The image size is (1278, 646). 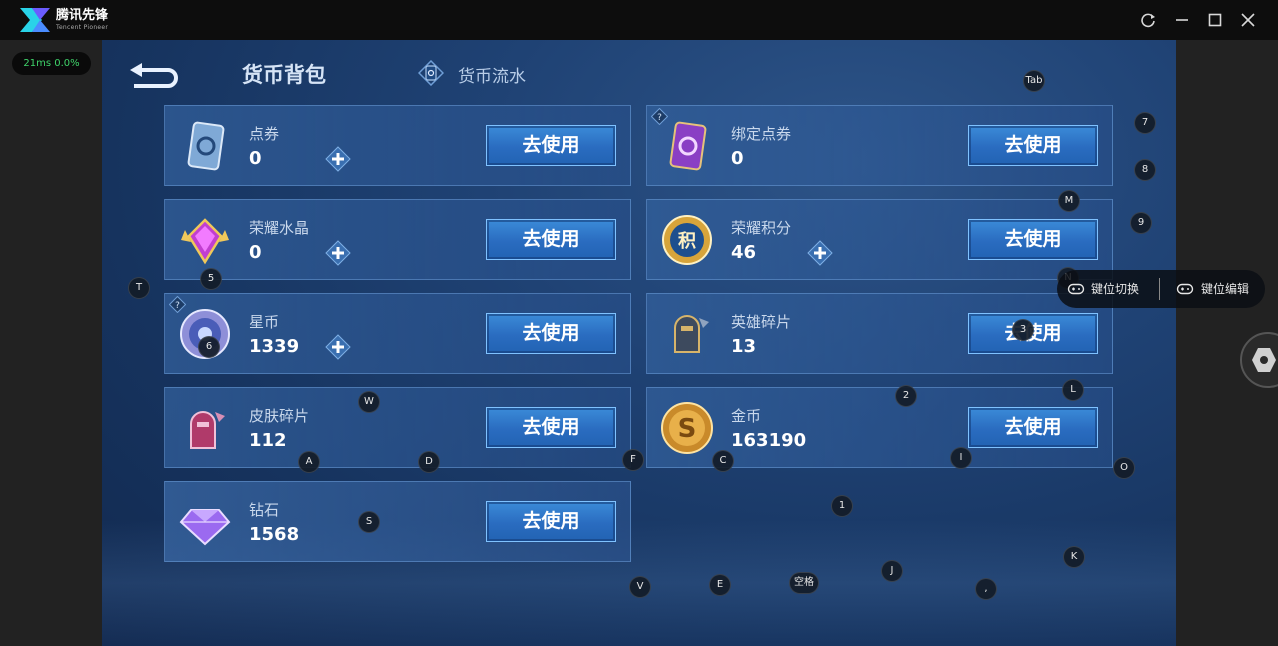 What do you see at coordinates (1185, 289) in the screenshot?
I see `gamepad-edit-icon` at bounding box center [1185, 289].